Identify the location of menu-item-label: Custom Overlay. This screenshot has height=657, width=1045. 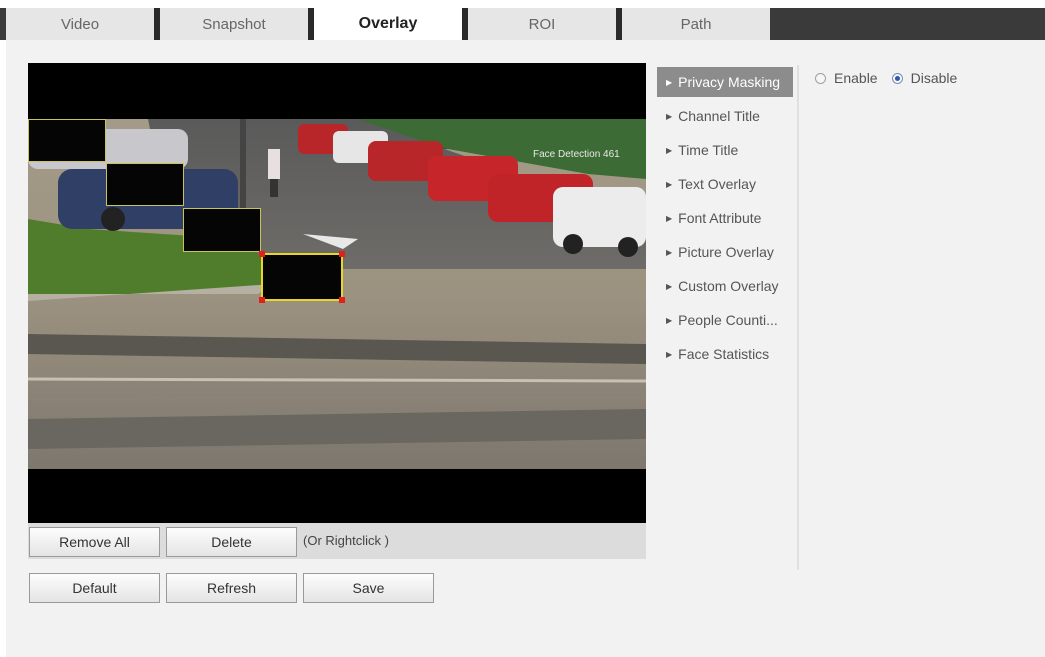
(728, 286).